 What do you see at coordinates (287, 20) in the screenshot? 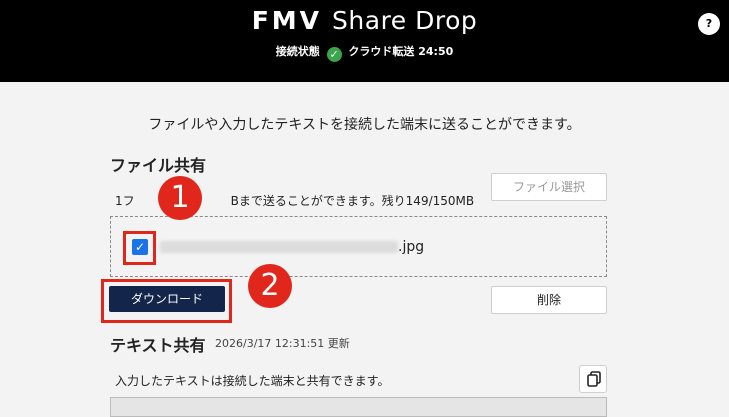
I see `brand-name: FMV` at bounding box center [287, 20].